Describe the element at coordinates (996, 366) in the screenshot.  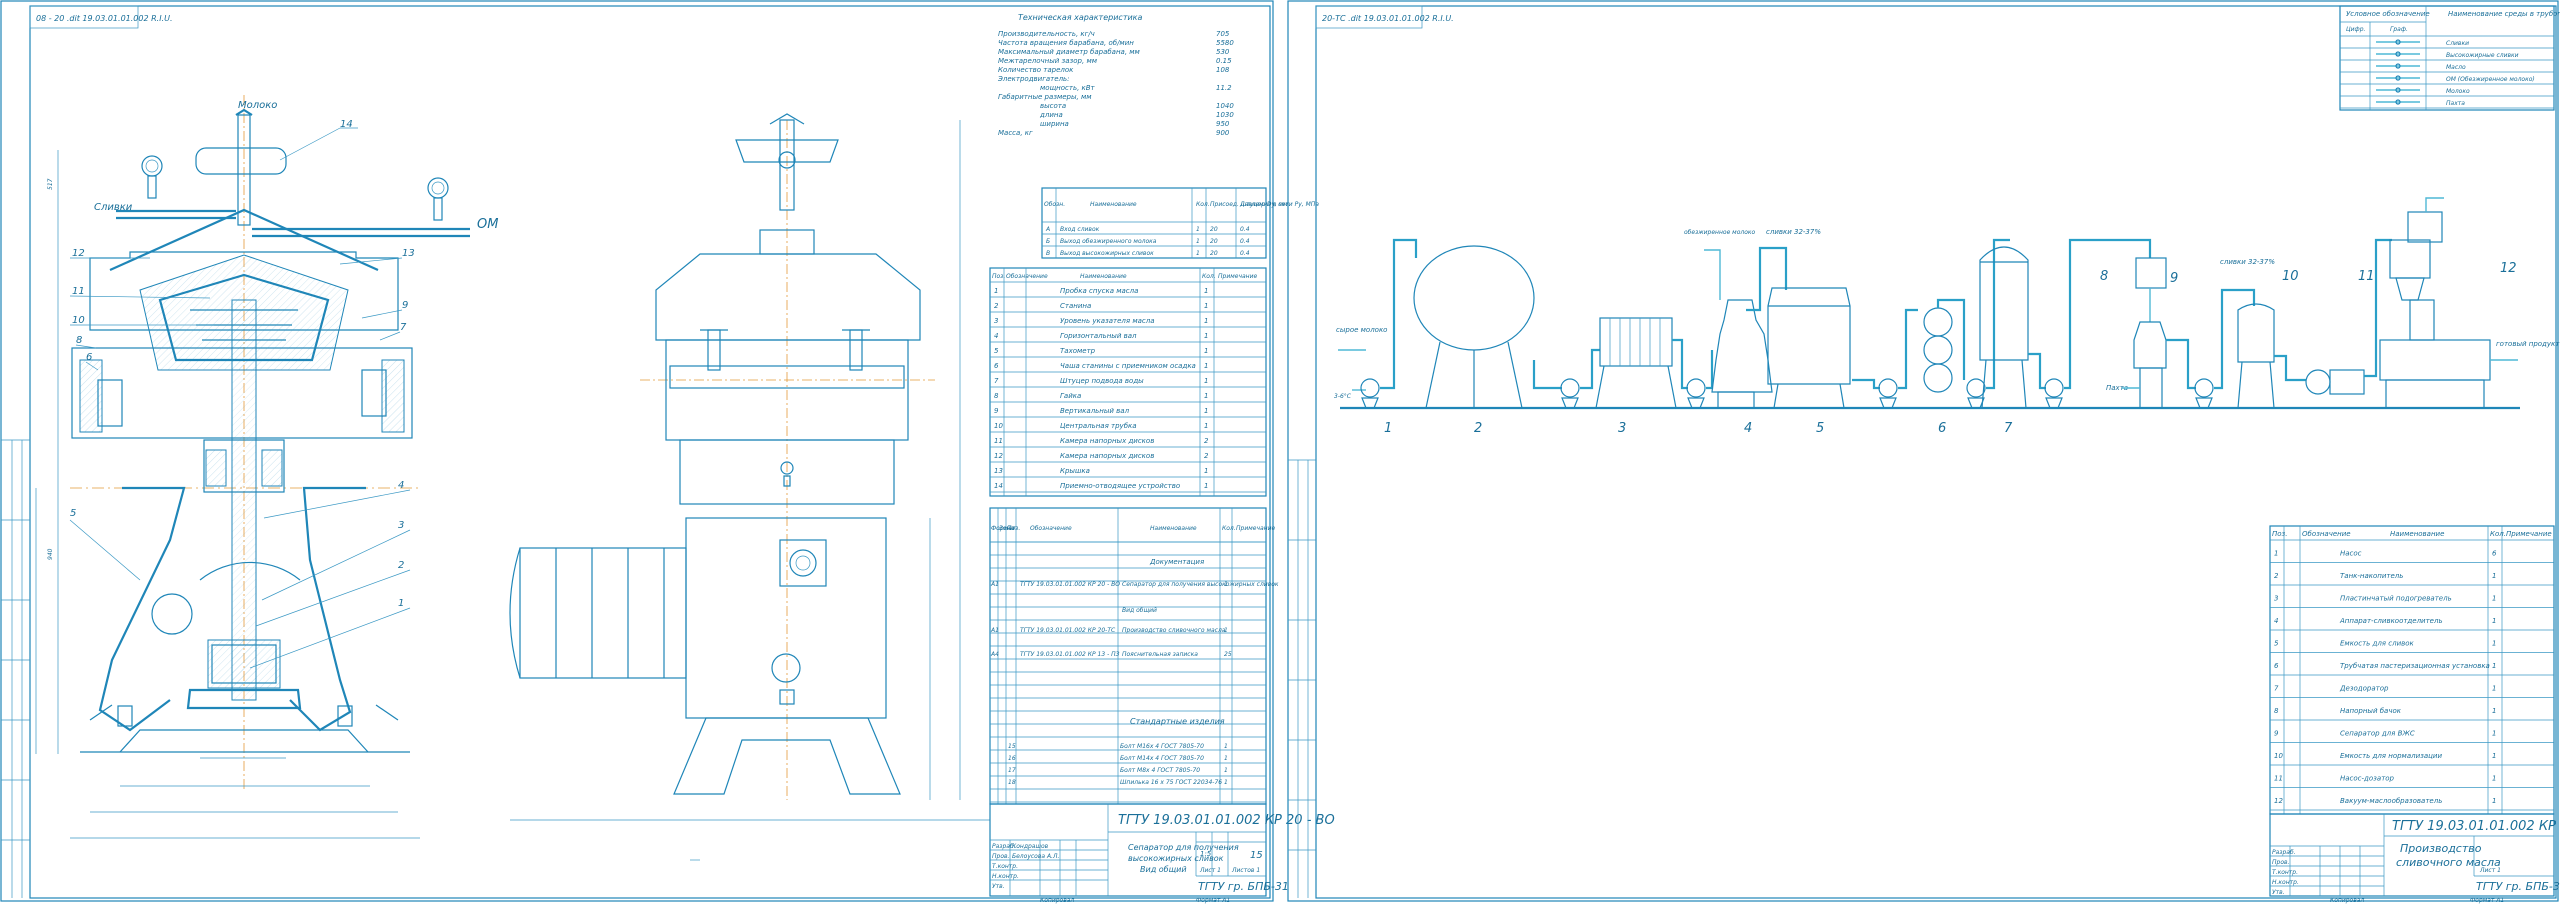
I see `parts-pos: 6` at that location.